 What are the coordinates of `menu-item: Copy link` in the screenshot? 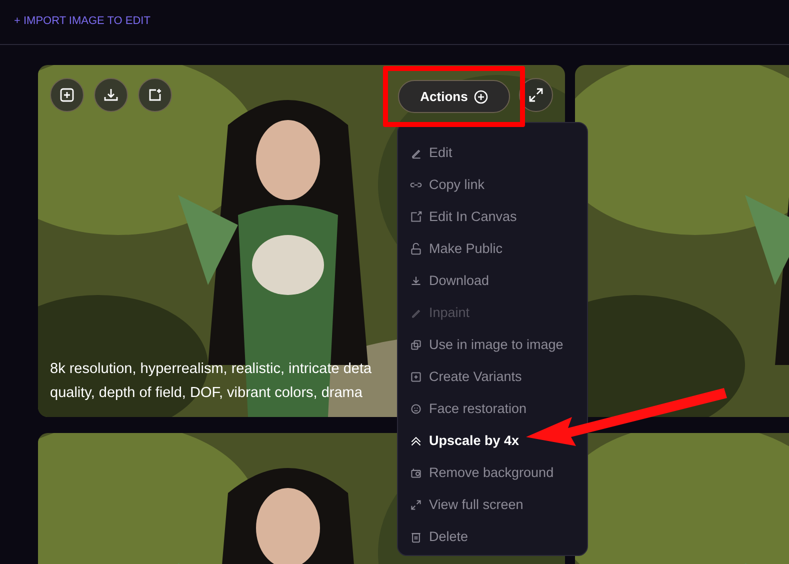 It's located at (492, 185).